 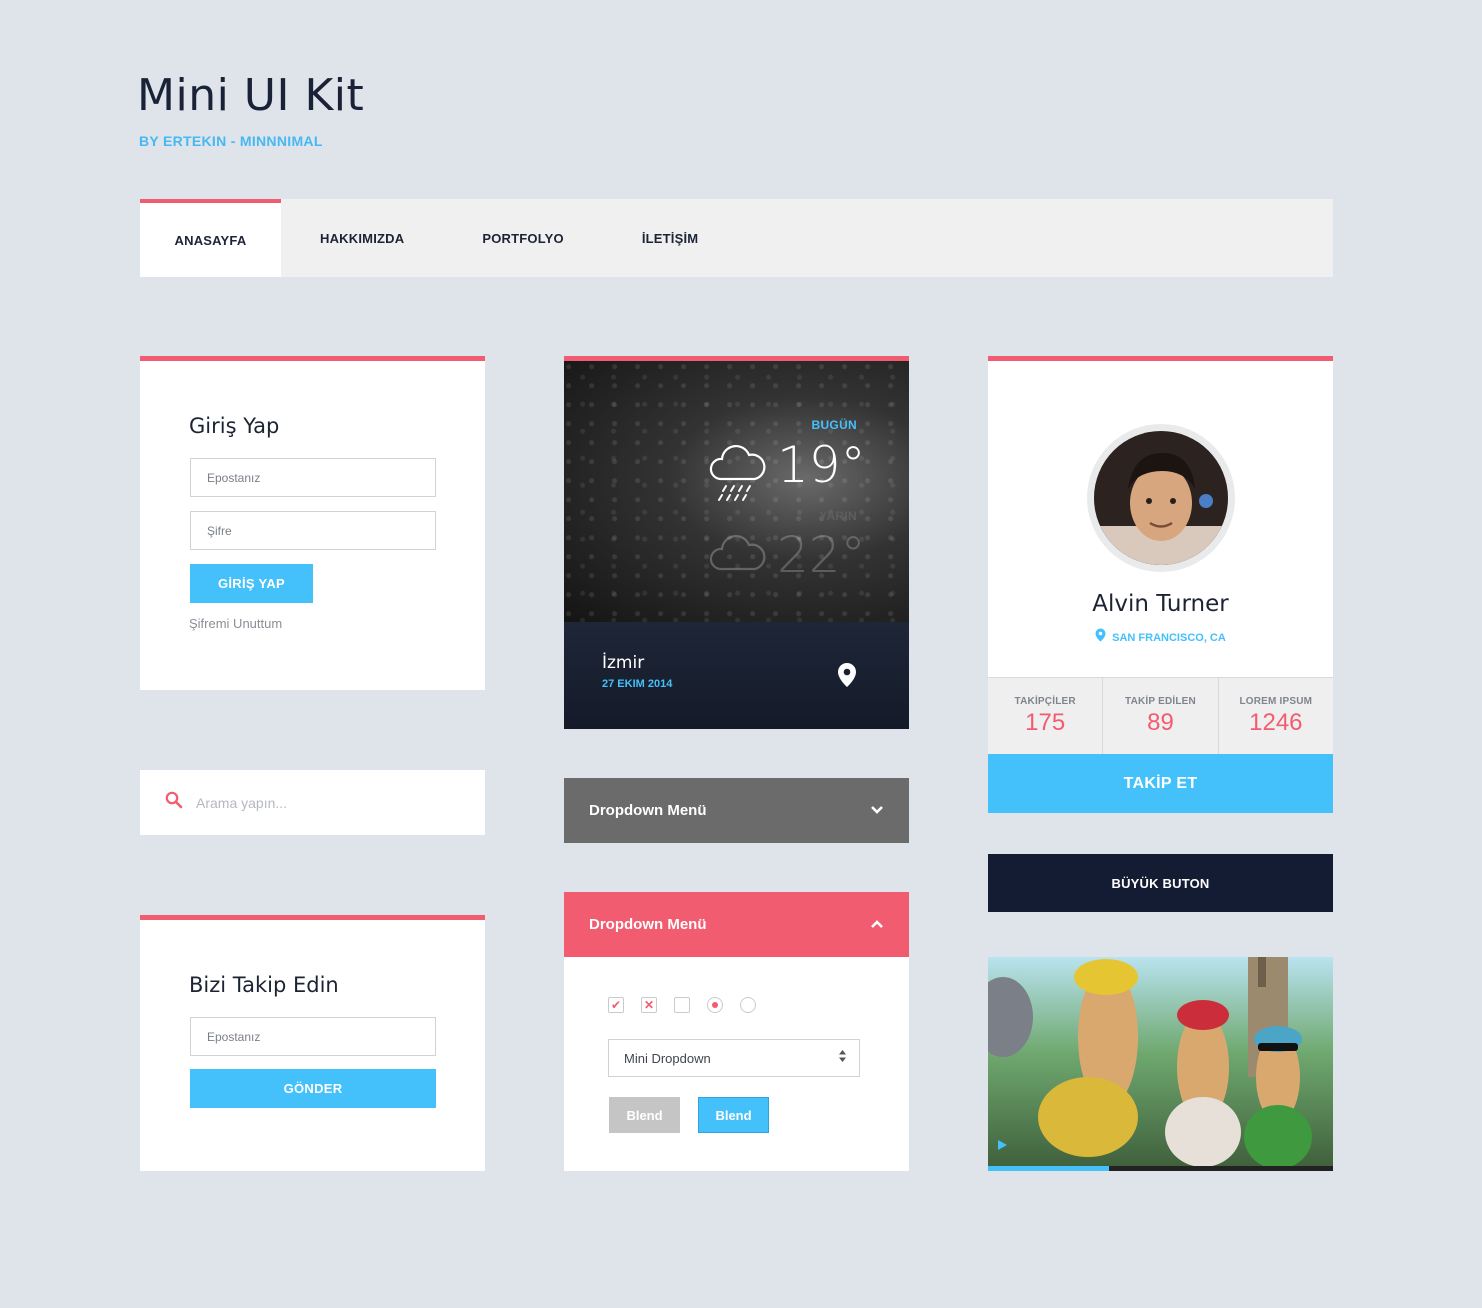 I want to click on radio-selected, so click(x=715, y=1005).